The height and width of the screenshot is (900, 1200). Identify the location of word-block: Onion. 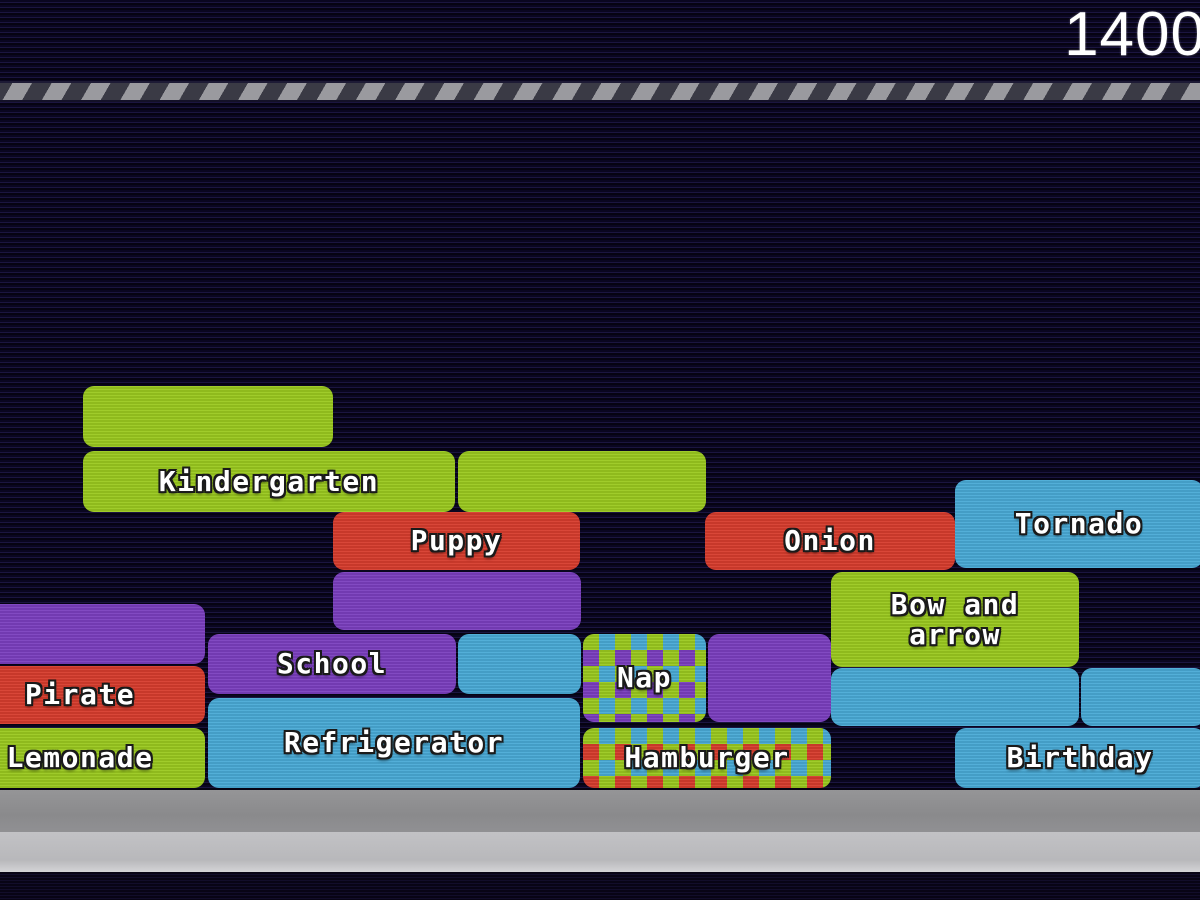
(830, 541).